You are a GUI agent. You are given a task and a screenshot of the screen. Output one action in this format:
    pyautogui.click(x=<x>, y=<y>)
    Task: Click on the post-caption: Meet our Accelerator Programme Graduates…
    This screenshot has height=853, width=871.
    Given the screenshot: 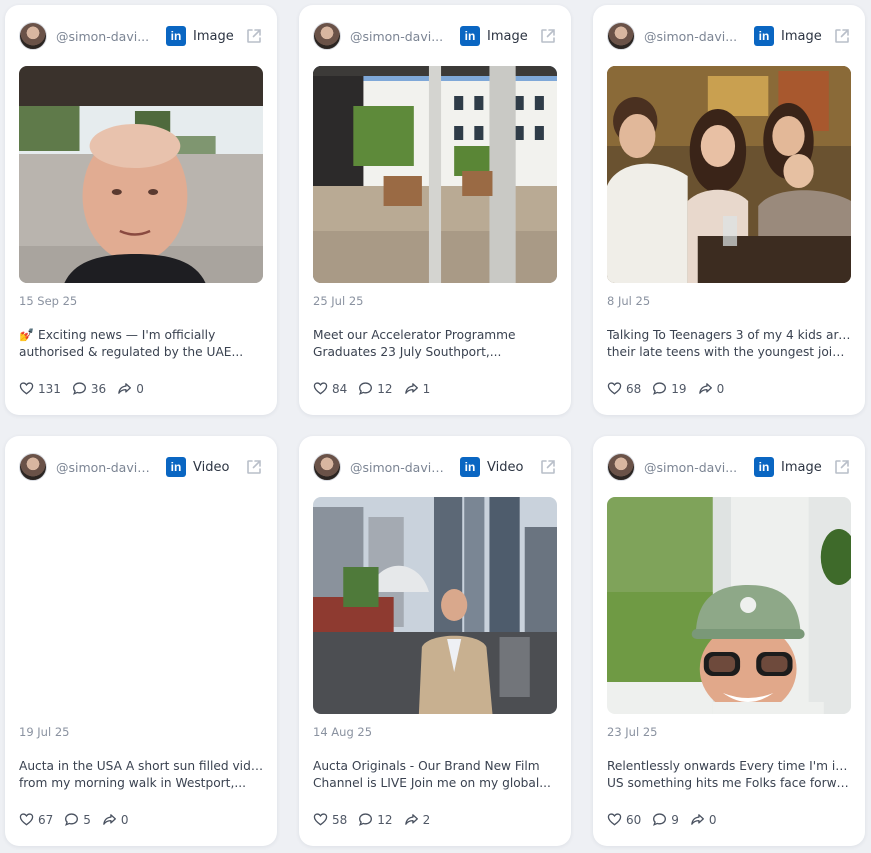 What is the action you would take?
    pyautogui.click(x=435, y=344)
    